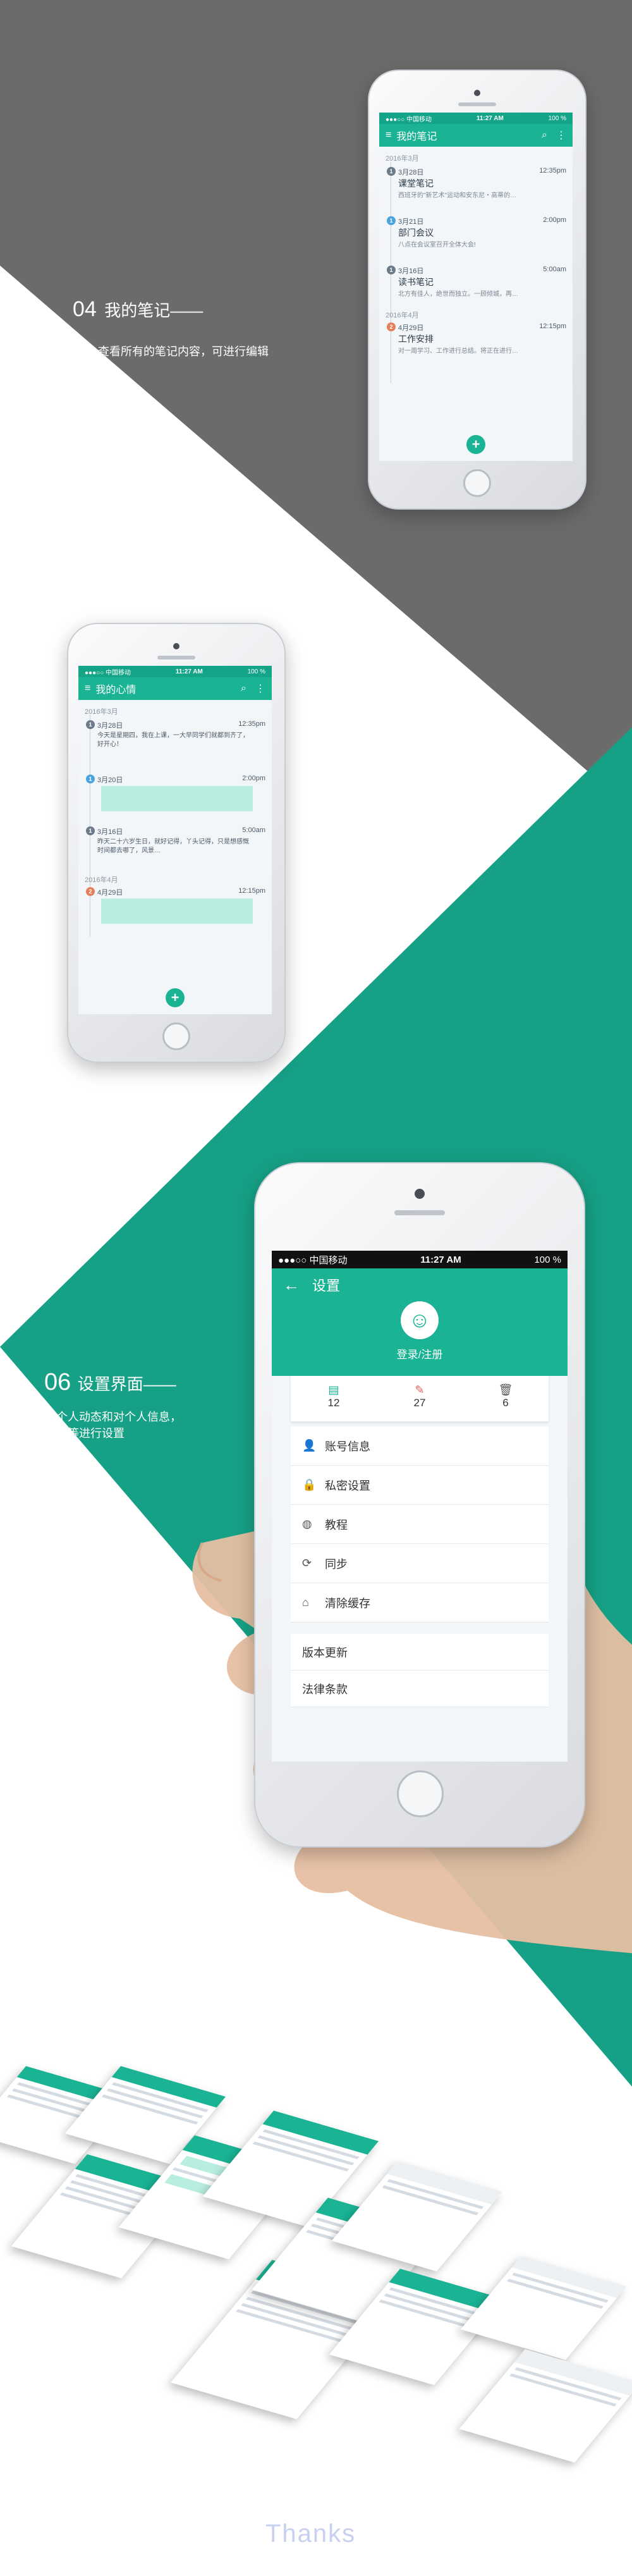  I want to click on menu-legal-terms: 法律条款, so click(420, 1689).